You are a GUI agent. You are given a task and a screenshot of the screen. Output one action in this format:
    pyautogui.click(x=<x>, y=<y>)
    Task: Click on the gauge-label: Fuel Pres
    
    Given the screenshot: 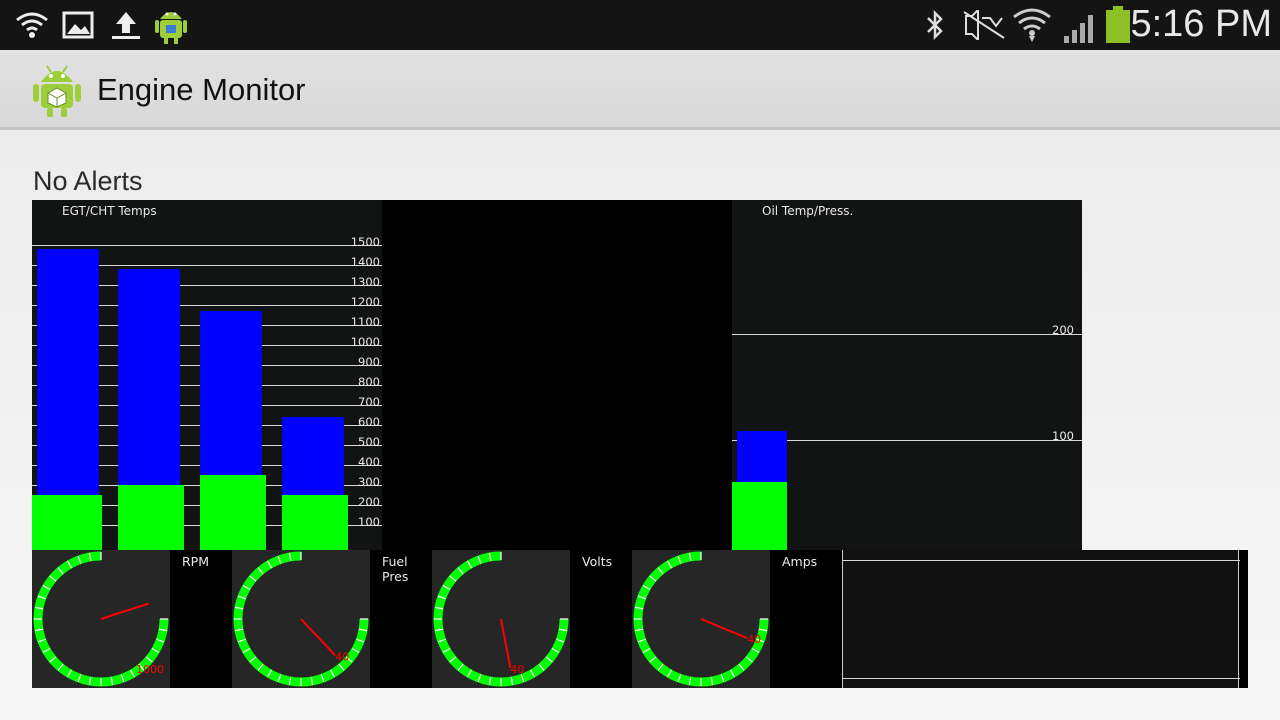 What is the action you would take?
    pyautogui.click(x=395, y=569)
    